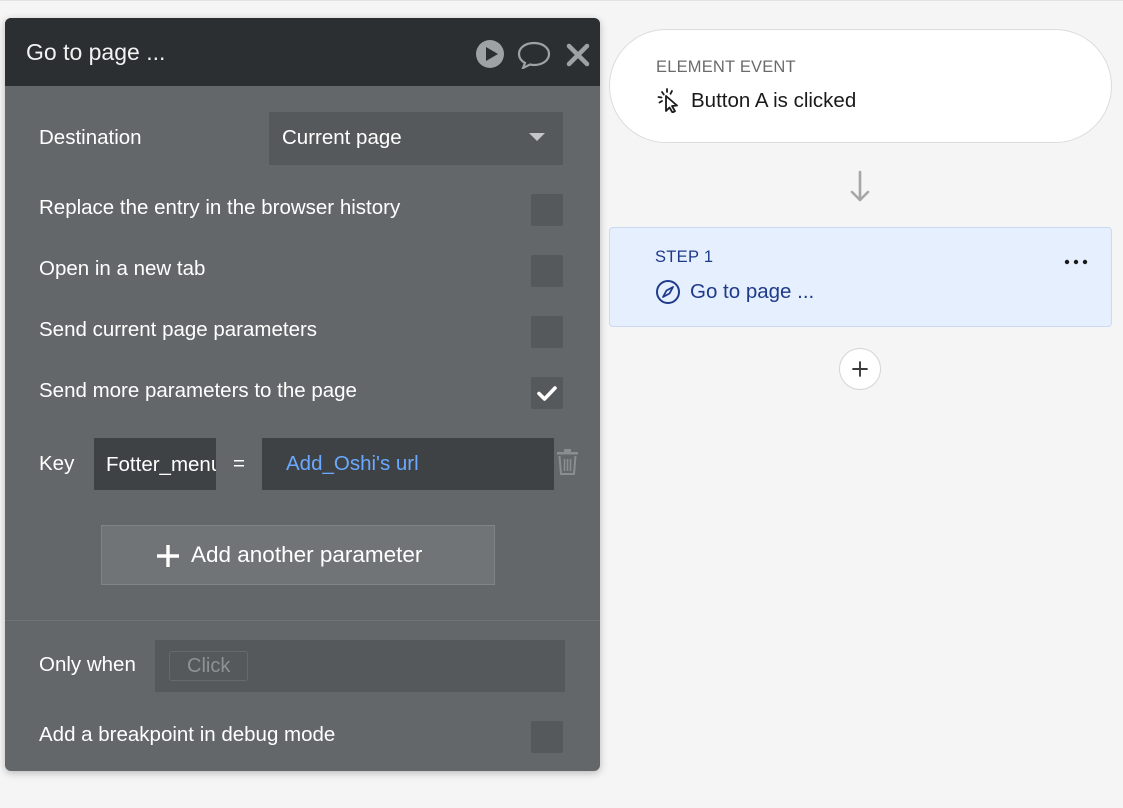  I want to click on only-when-input: Click, so click(360, 666).